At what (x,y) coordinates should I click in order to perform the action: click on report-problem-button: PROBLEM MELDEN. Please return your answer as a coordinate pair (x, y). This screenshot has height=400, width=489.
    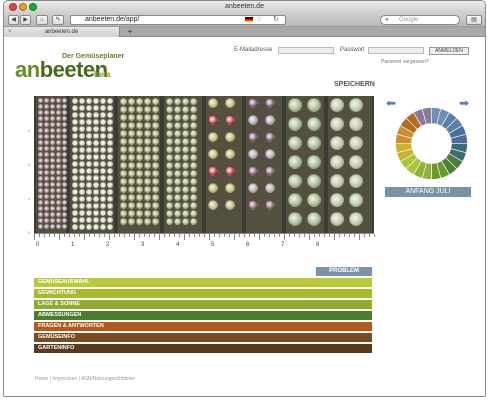
    Looking at the image, I should click on (344, 275).